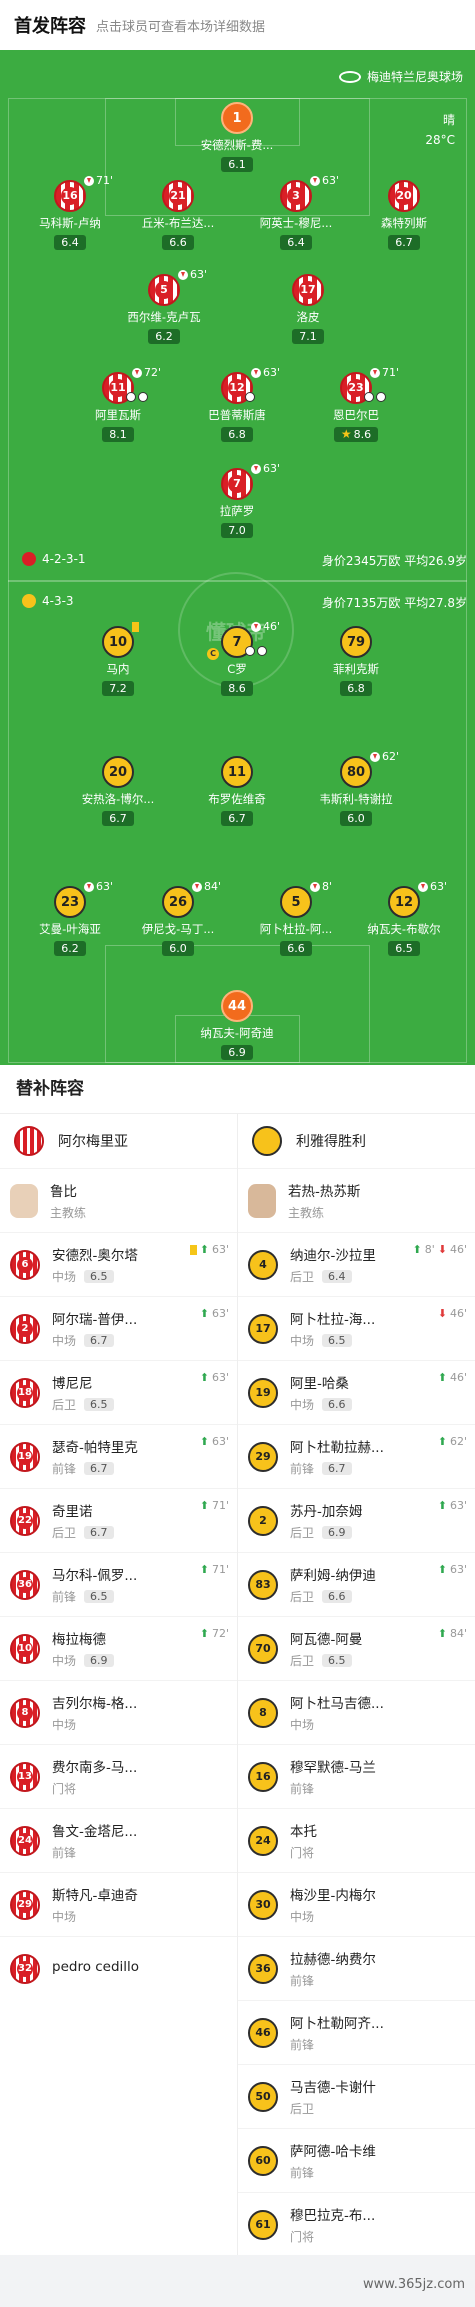 This screenshot has height=2307, width=475. I want to click on sub-player-row: 50 马吉德-卡谢什 后卫, so click(356, 2096).